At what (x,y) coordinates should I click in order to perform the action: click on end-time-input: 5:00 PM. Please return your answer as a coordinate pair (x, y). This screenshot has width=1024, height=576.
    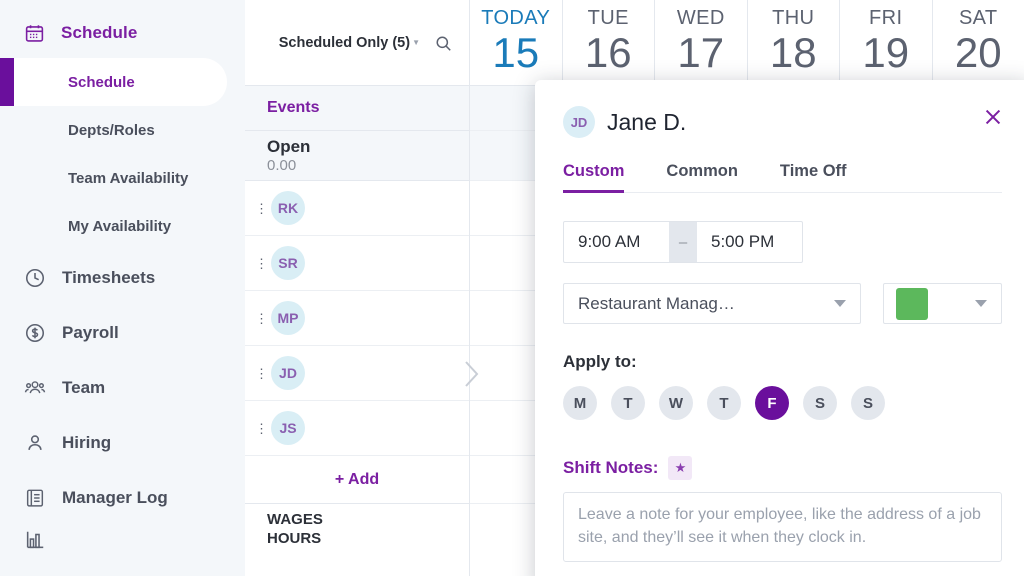
    Looking at the image, I should click on (749, 242).